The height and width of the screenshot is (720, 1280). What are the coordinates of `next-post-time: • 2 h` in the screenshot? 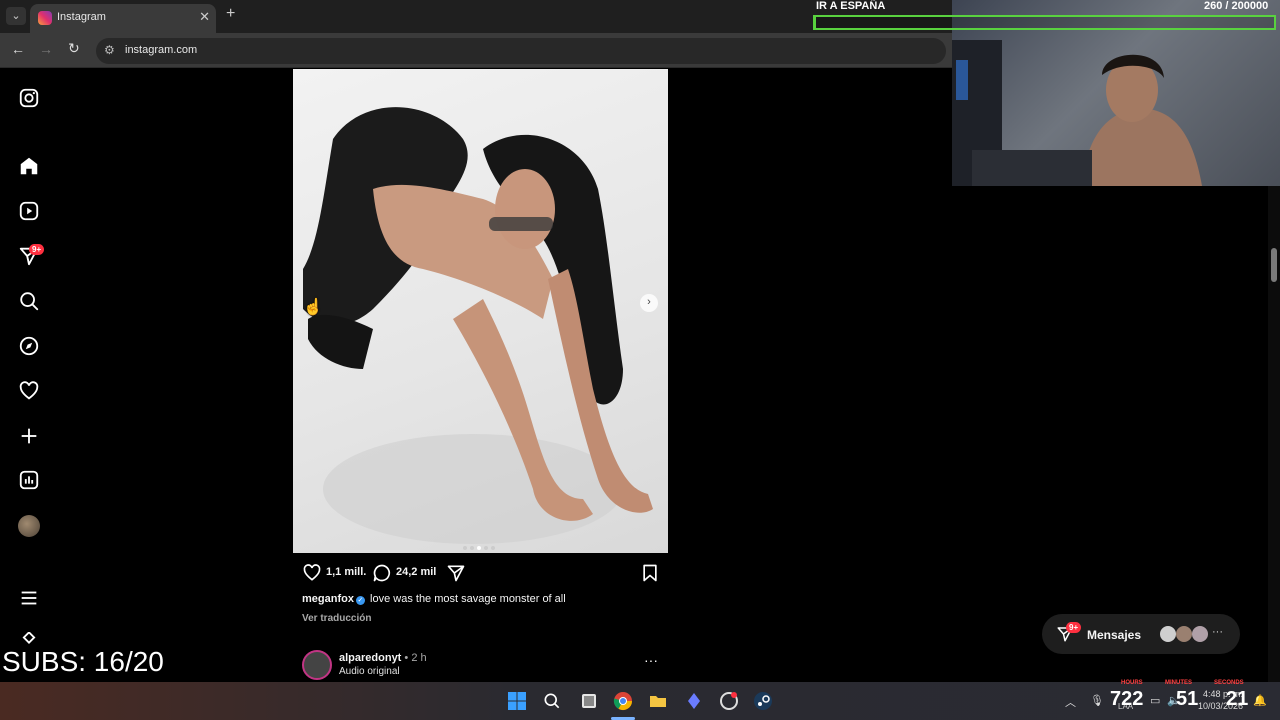 It's located at (415, 658).